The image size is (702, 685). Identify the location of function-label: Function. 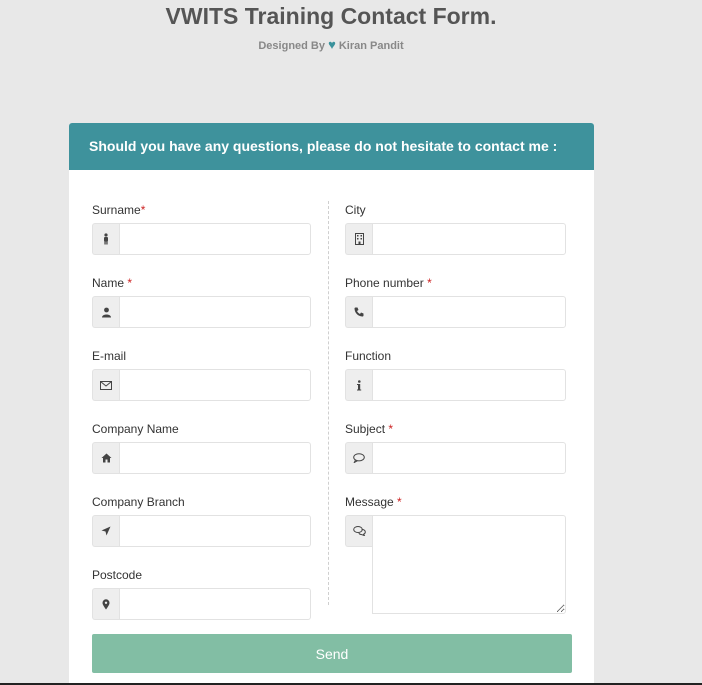
(368, 356).